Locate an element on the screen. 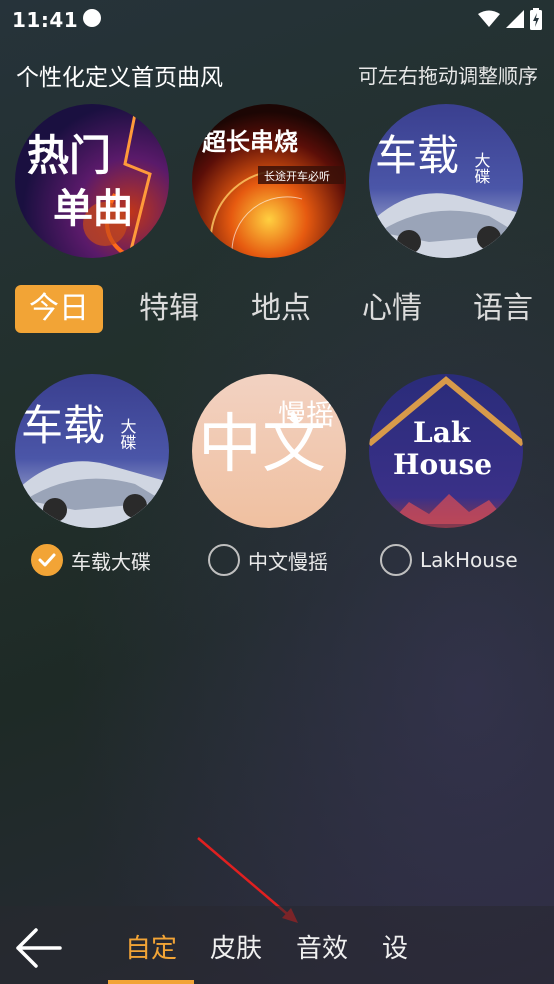 The image size is (554, 984). option-car-album: 车载大碟 is located at coordinates (91, 560).